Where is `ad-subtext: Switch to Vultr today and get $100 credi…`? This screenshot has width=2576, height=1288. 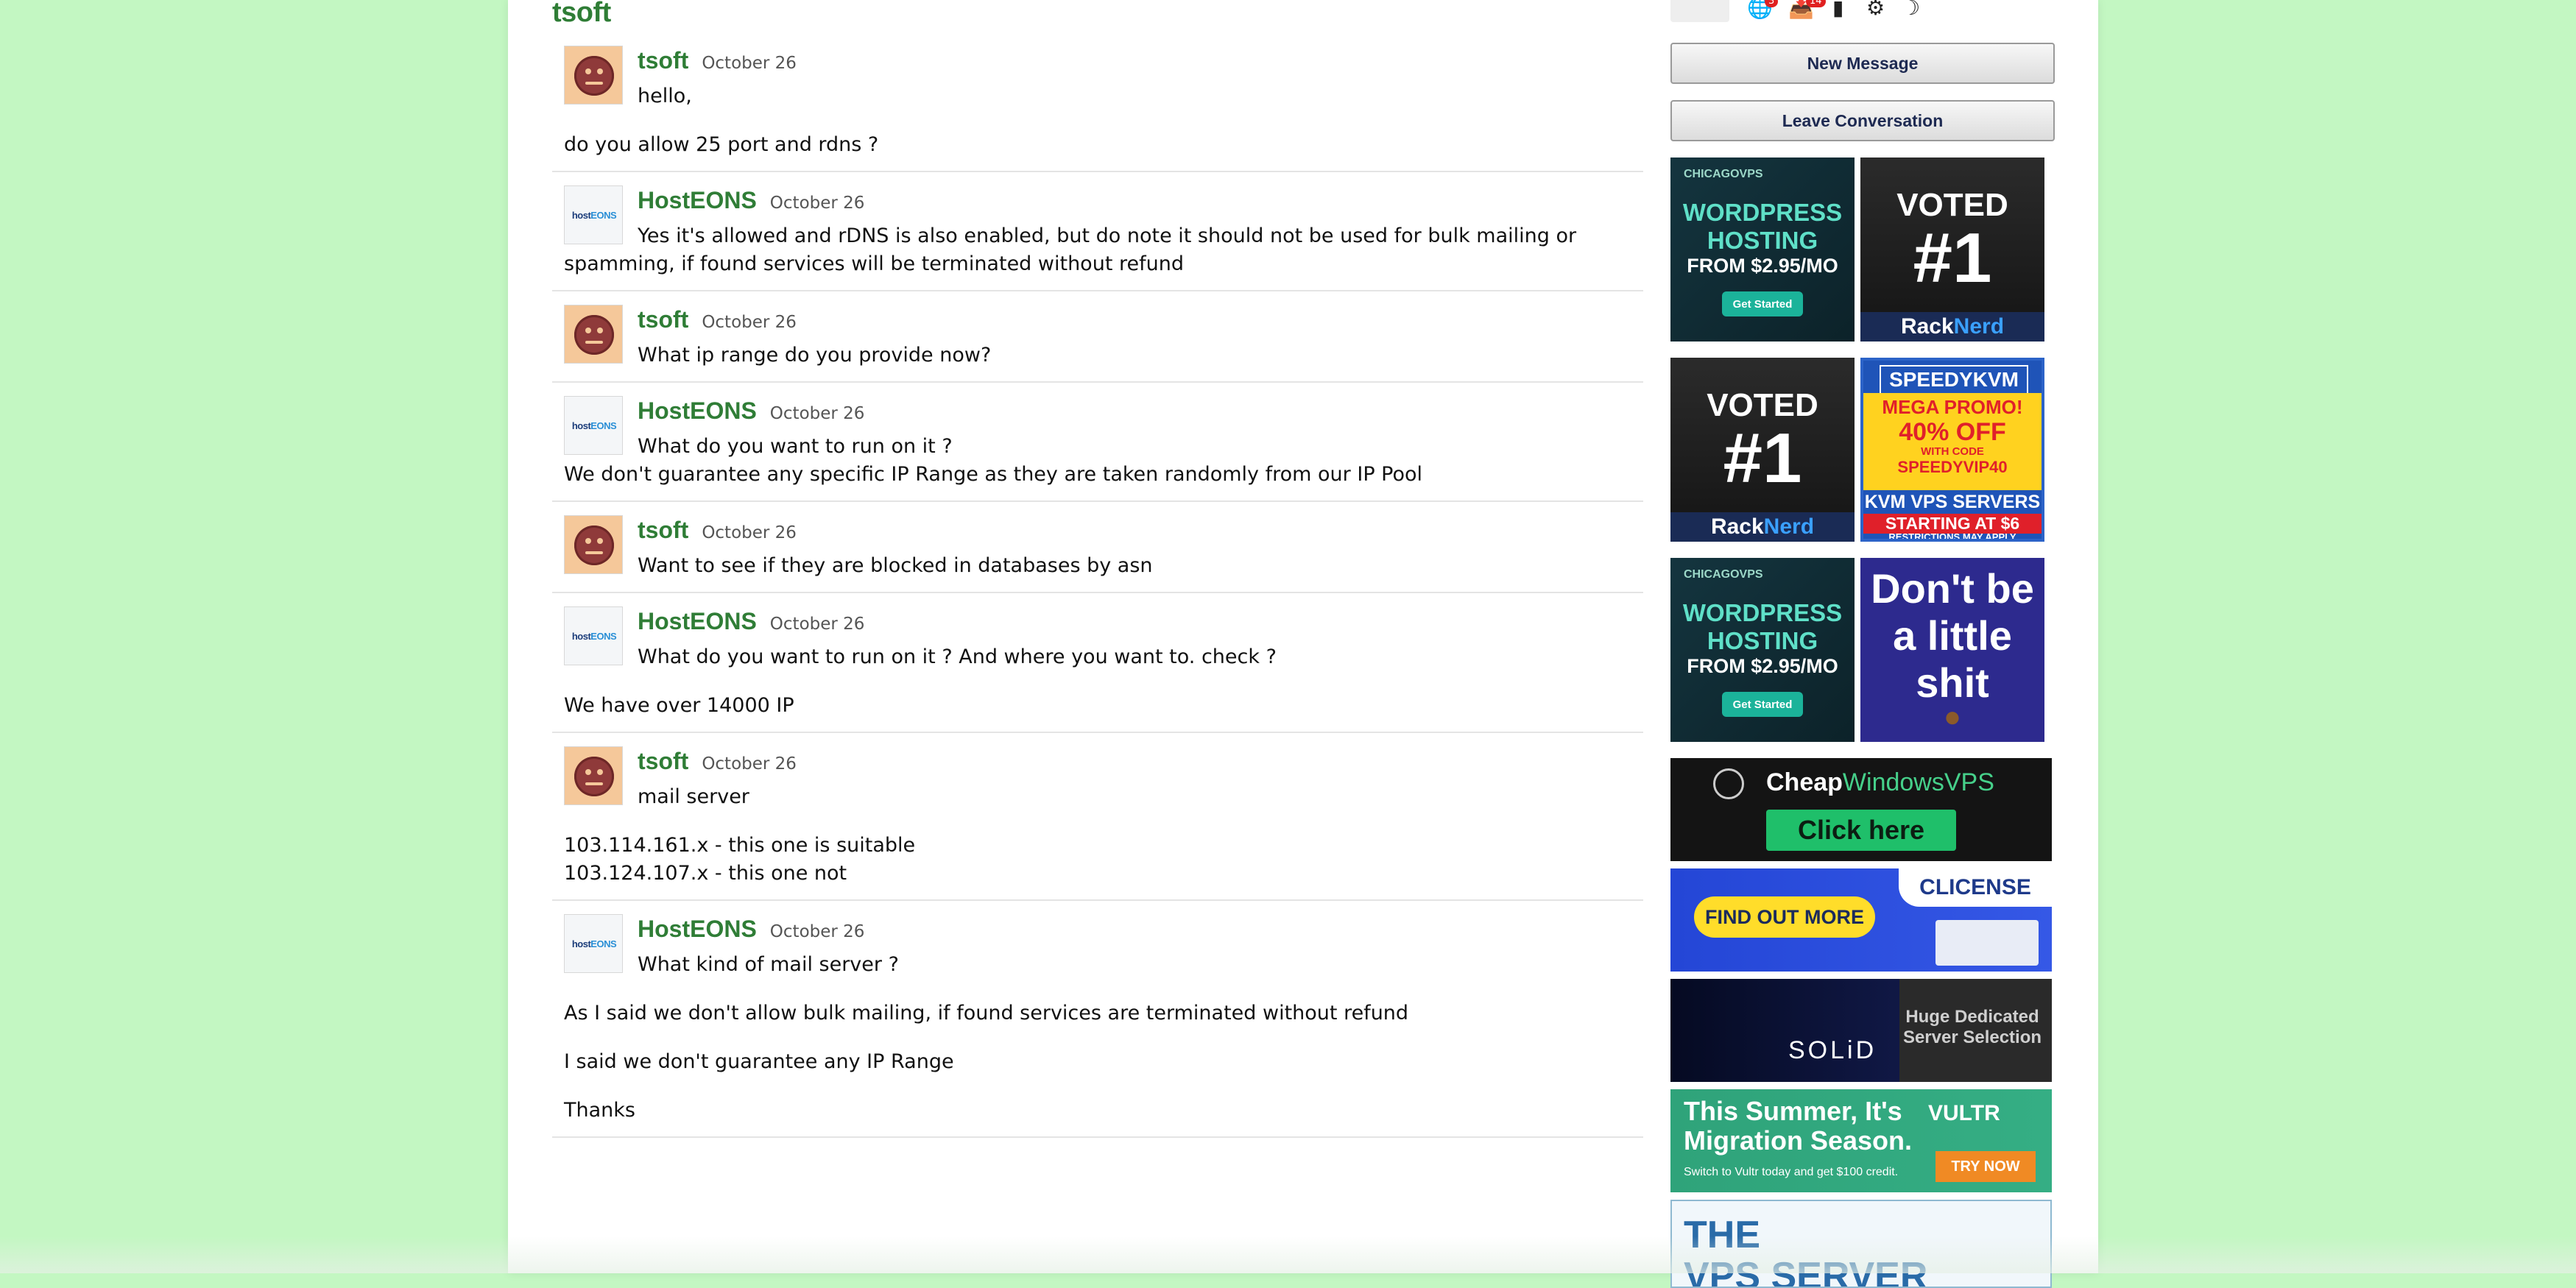 ad-subtext: Switch to Vultr today and get $100 credi… is located at coordinates (1791, 1172).